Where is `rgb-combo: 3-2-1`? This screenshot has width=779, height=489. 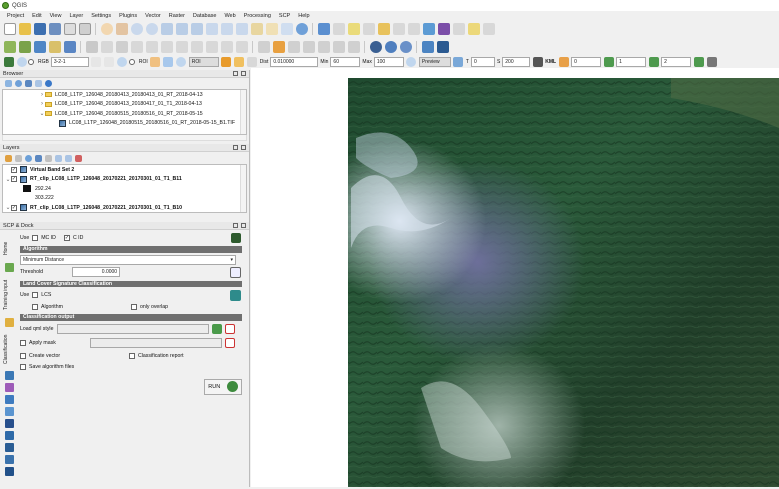
rgb-combo: 3-2-1 is located at coordinates (69, 61).